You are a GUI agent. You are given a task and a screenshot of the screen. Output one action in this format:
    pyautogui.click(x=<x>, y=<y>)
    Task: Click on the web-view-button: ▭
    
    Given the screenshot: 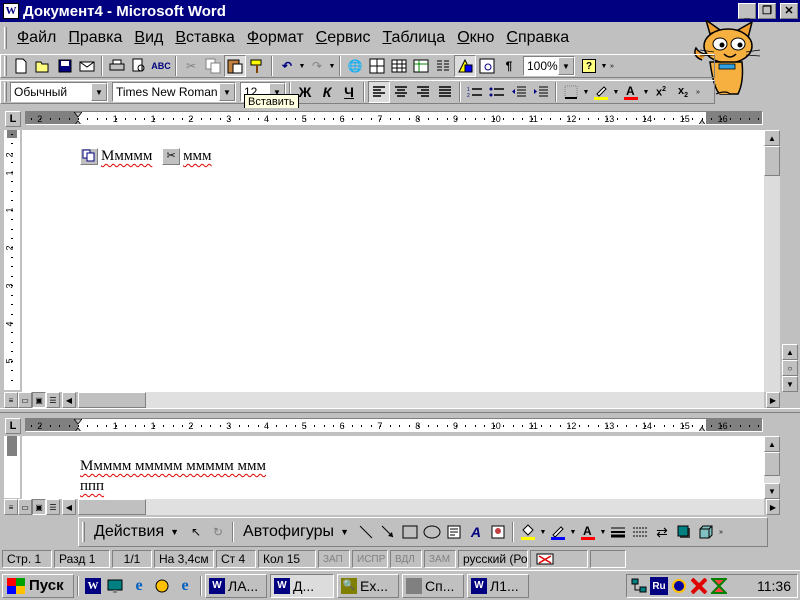 What is the action you would take?
    pyautogui.click(x=25, y=400)
    